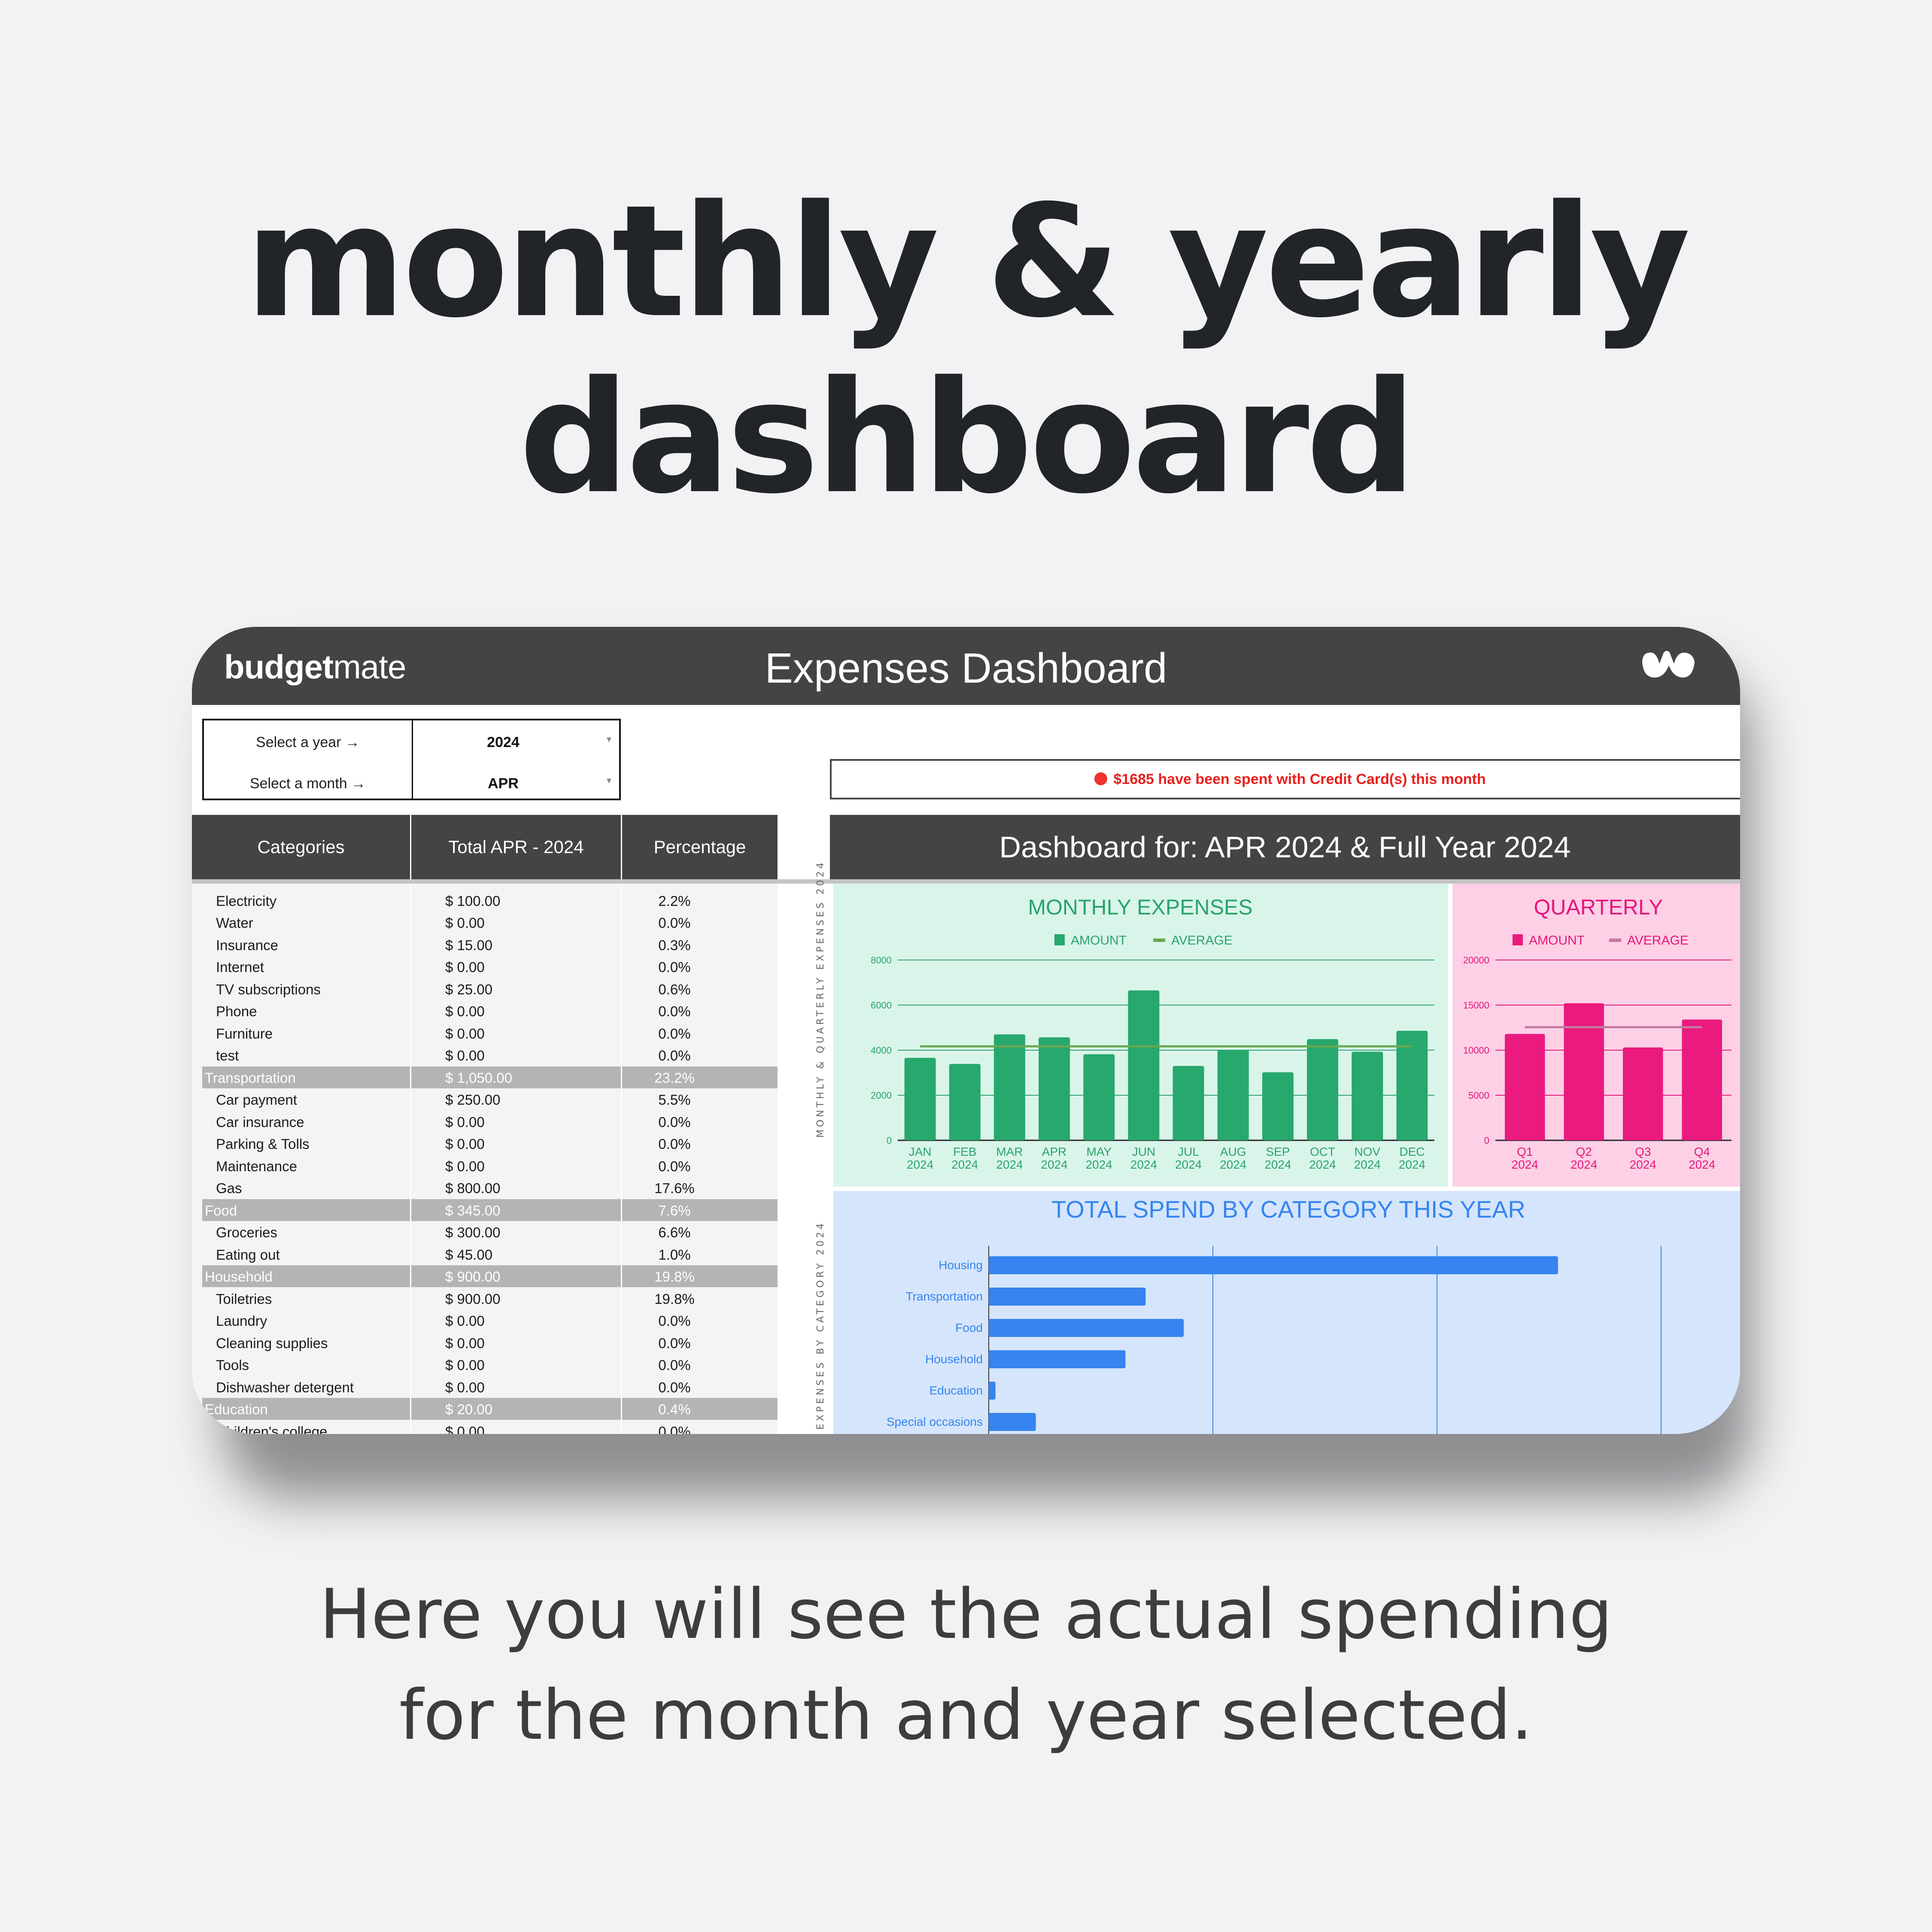  What do you see at coordinates (1584, 1151) in the screenshot?
I see `x-tick-label: Q2` at bounding box center [1584, 1151].